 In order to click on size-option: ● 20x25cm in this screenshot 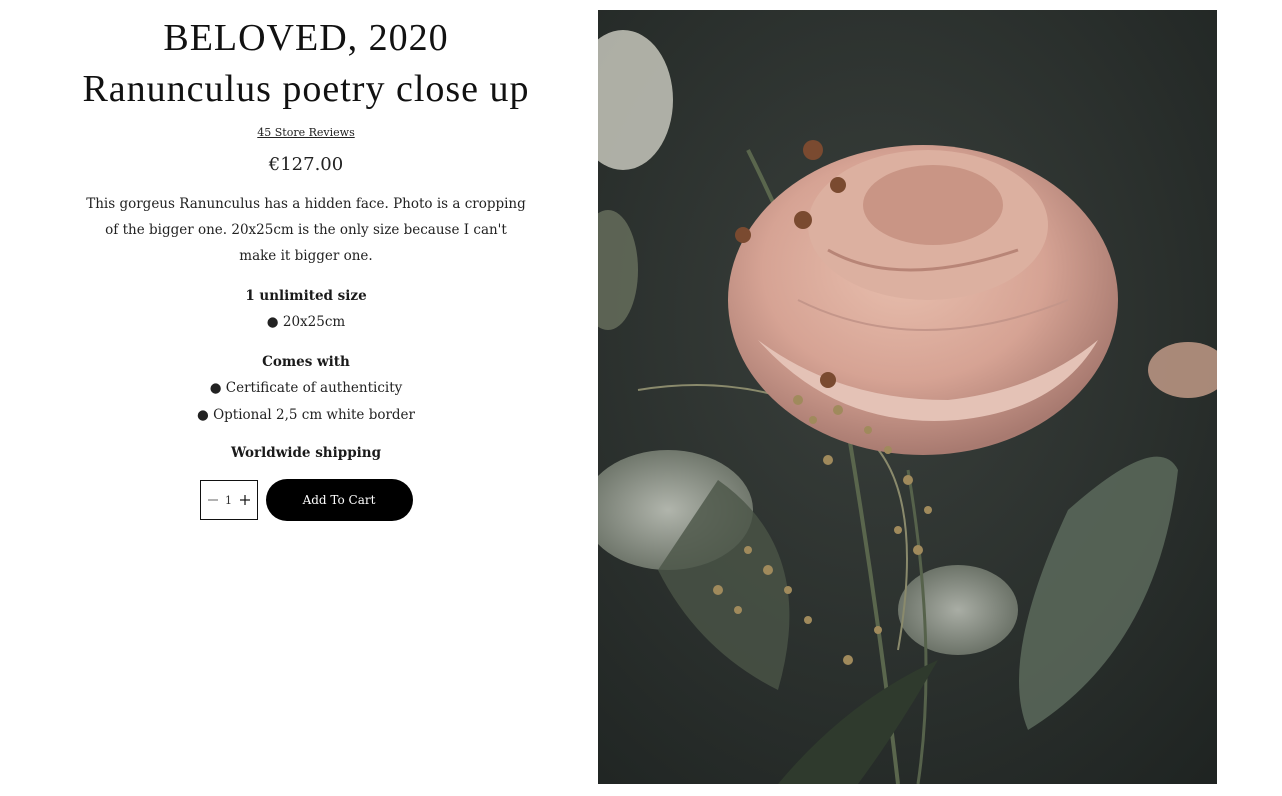, I will do `click(306, 322)`.